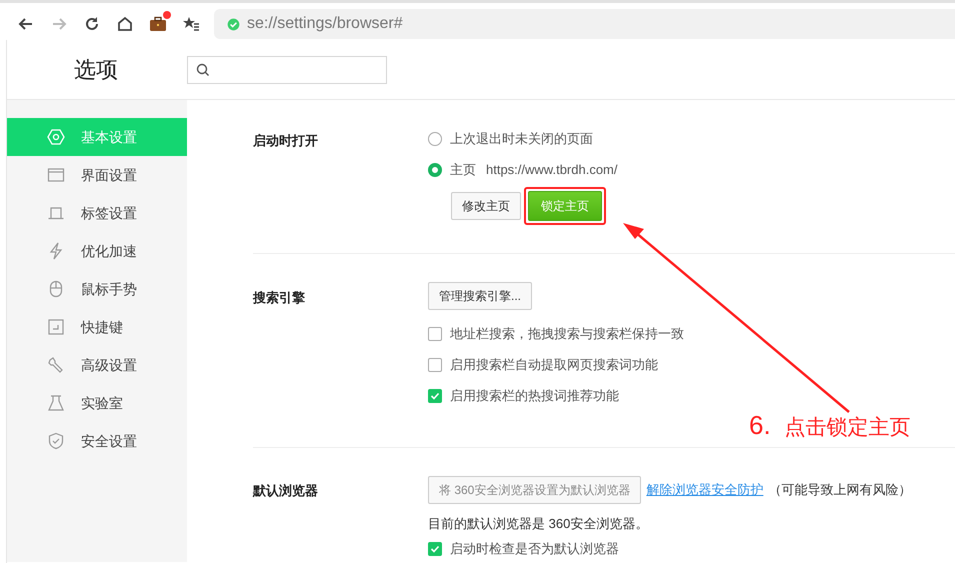 The width and height of the screenshot is (955, 563). Describe the element at coordinates (97, 251) in the screenshot. I see `sidebar-item: 优化加速` at that location.